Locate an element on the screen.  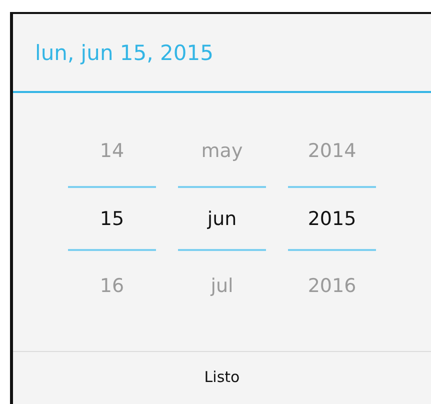
picker-value: 15 is located at coordinates (112, 218).